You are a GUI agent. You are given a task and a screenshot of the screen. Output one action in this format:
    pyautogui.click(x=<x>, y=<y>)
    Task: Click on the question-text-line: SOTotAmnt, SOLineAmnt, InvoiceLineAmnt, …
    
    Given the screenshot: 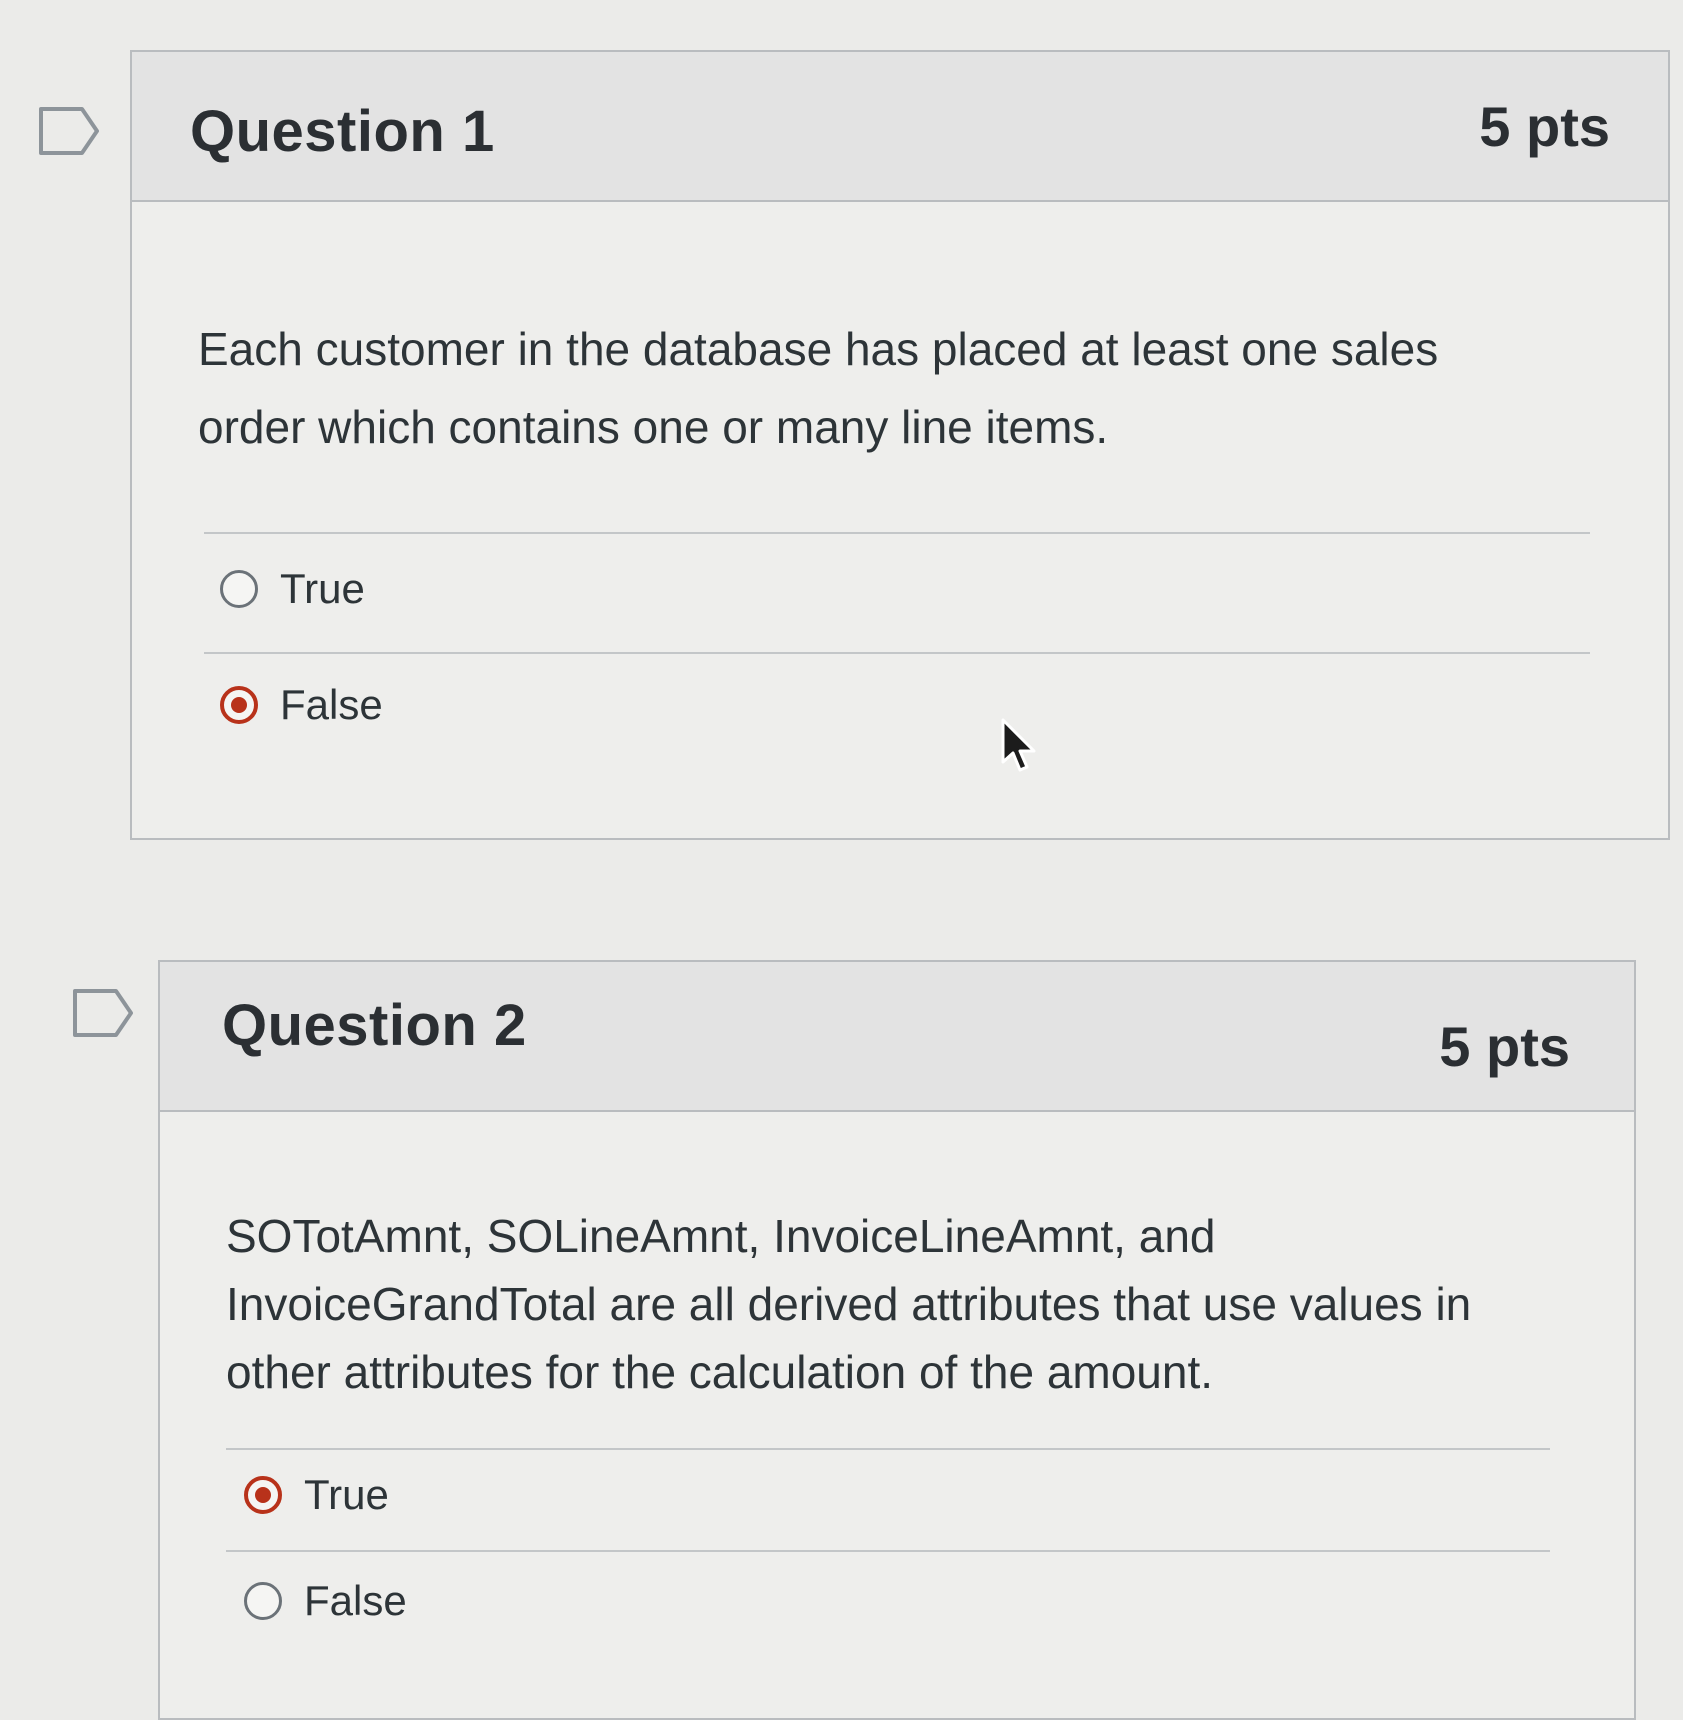 What is the action you would take?
    pyautogui.click(x=721, y=1236)
    